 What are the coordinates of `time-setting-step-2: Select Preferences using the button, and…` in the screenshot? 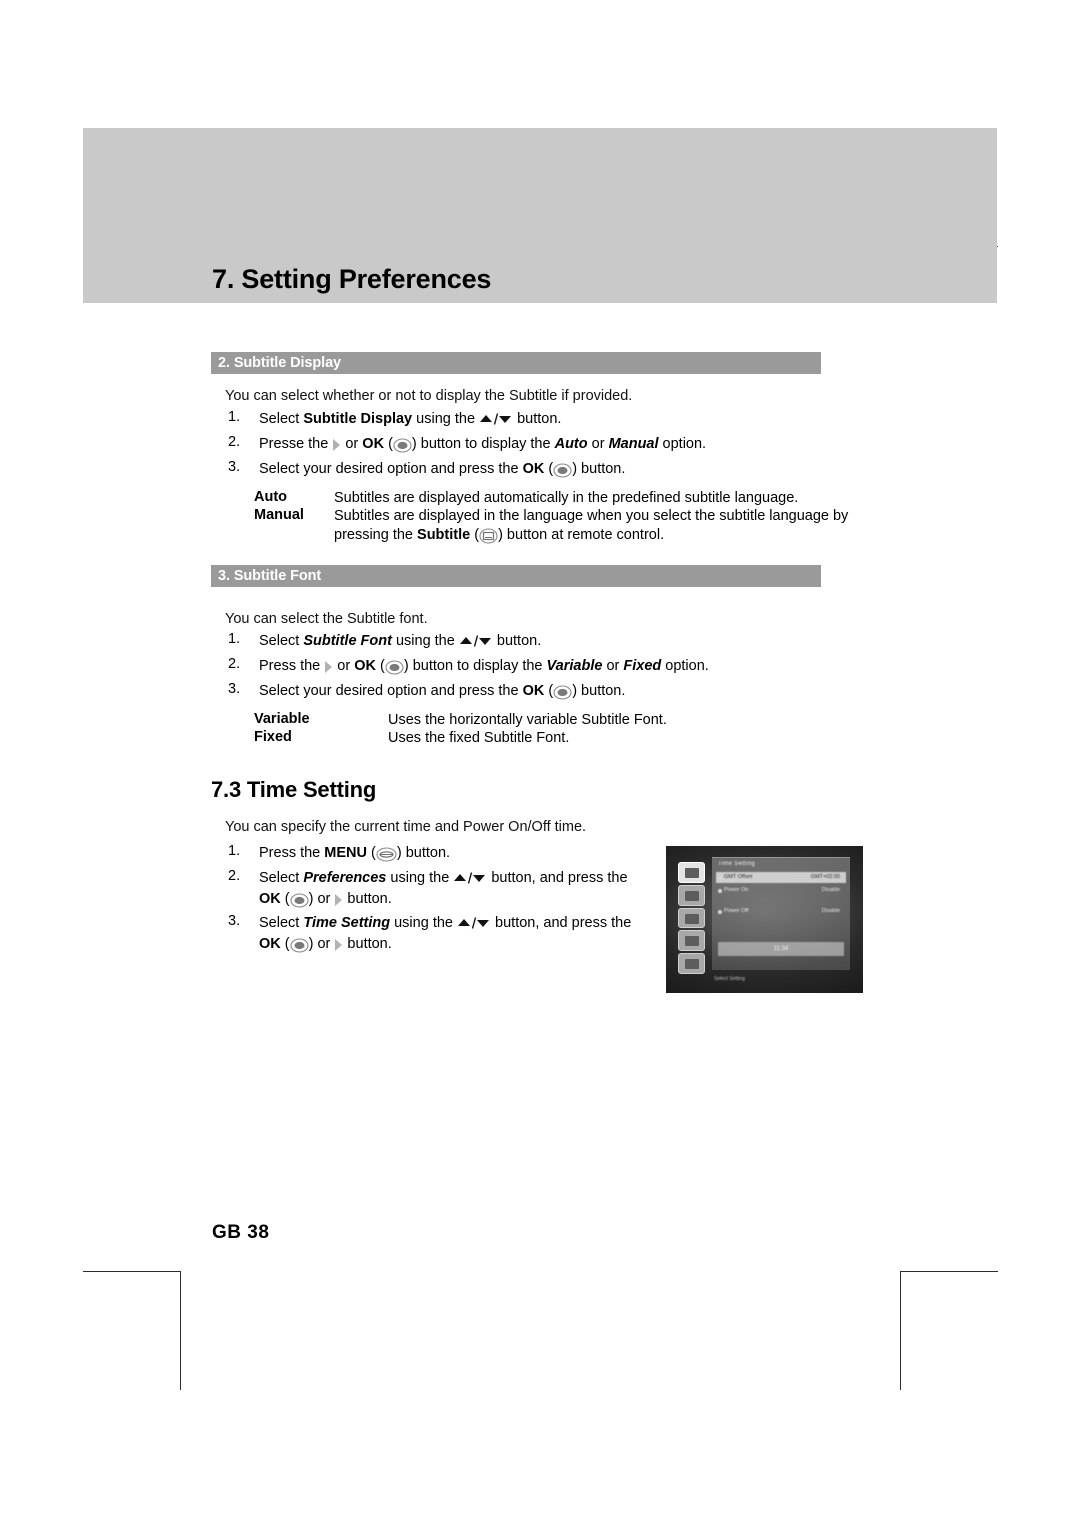 It's located at (443, 878).